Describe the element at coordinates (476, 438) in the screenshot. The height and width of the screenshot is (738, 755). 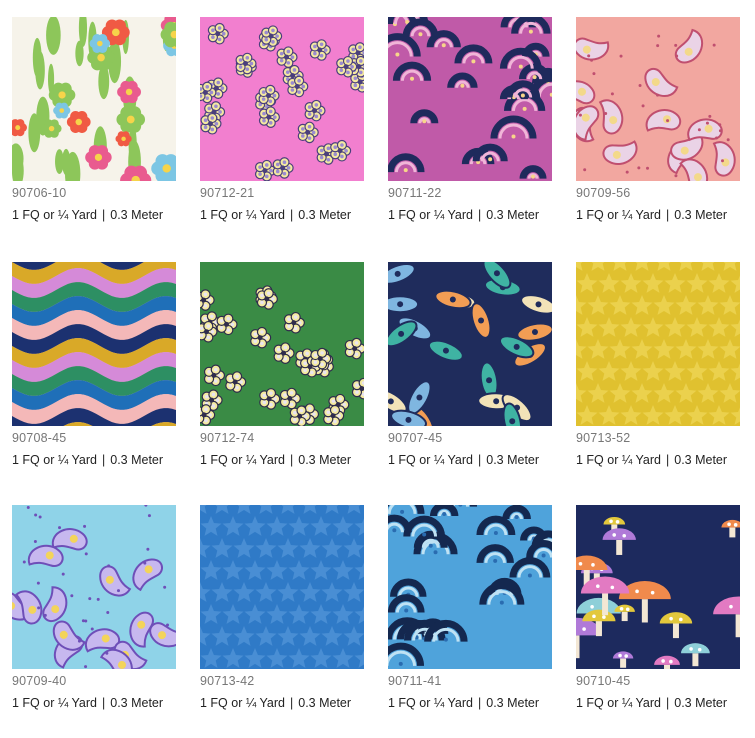
I see `product-sku: 90707-45` at that location.